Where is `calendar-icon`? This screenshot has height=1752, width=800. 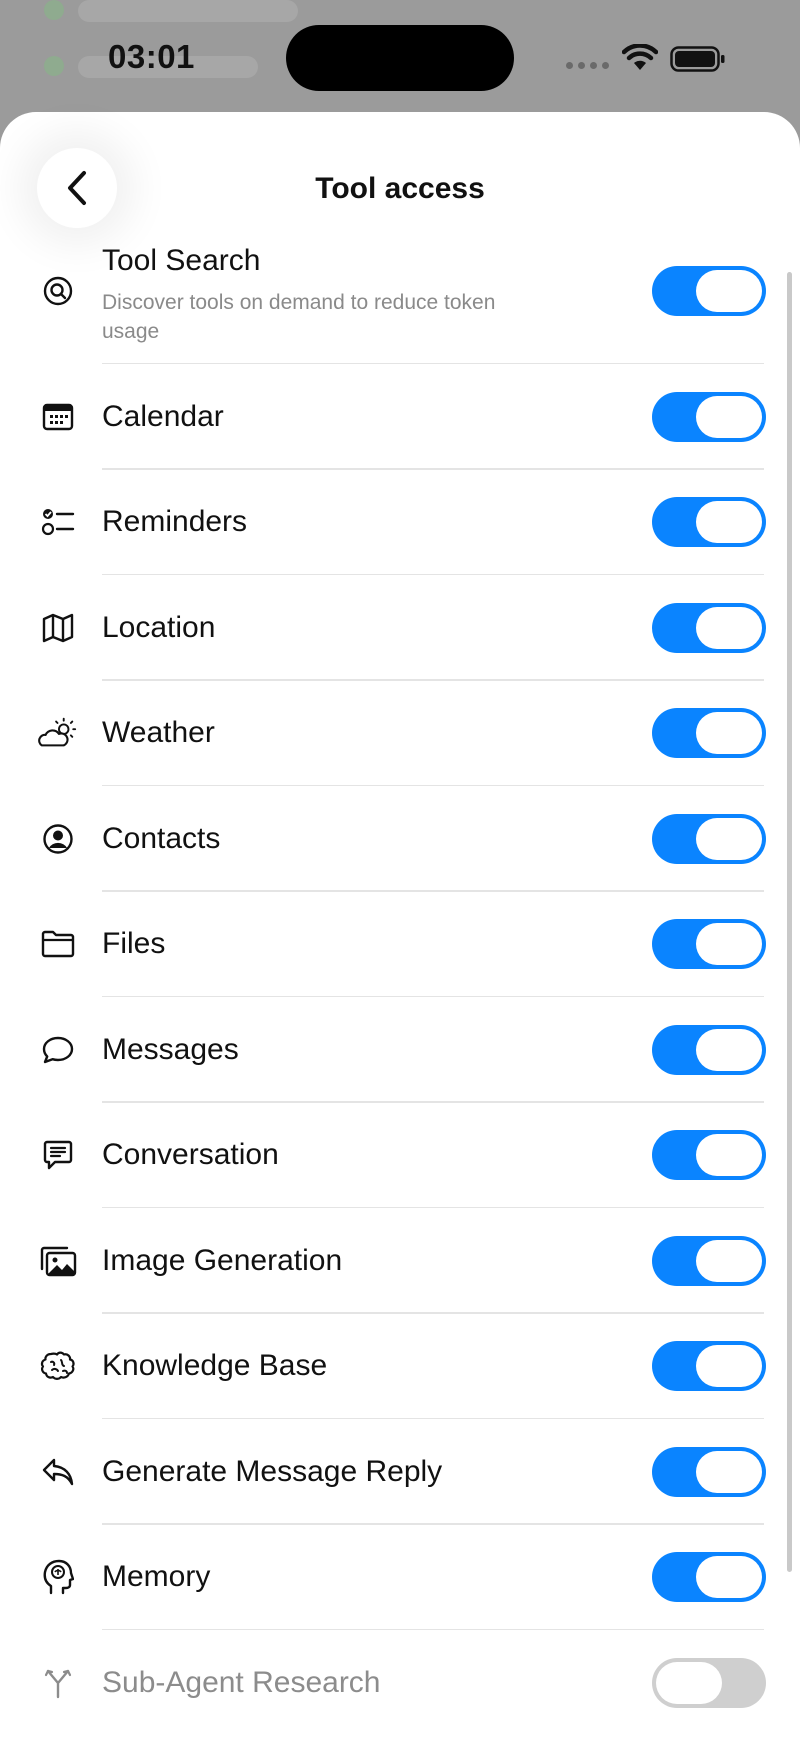
calendar-icon is located at coordinates (58, 417).